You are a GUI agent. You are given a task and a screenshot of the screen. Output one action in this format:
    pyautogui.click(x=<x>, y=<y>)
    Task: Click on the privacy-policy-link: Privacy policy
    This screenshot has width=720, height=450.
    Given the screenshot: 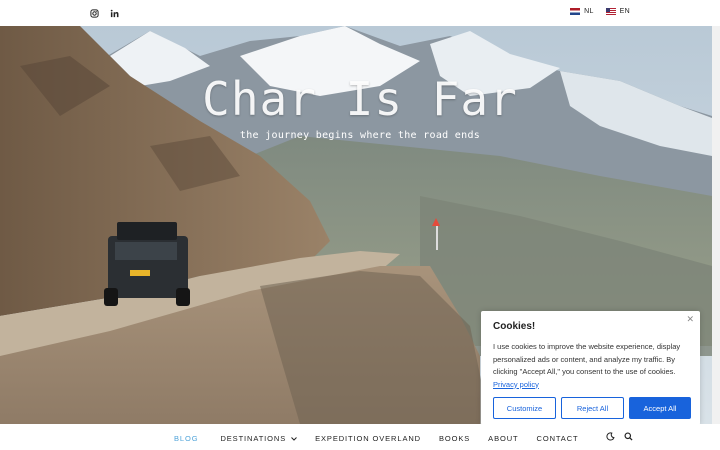 What is the action you would take?
    pyautogui.click(x=516, y=384)
    